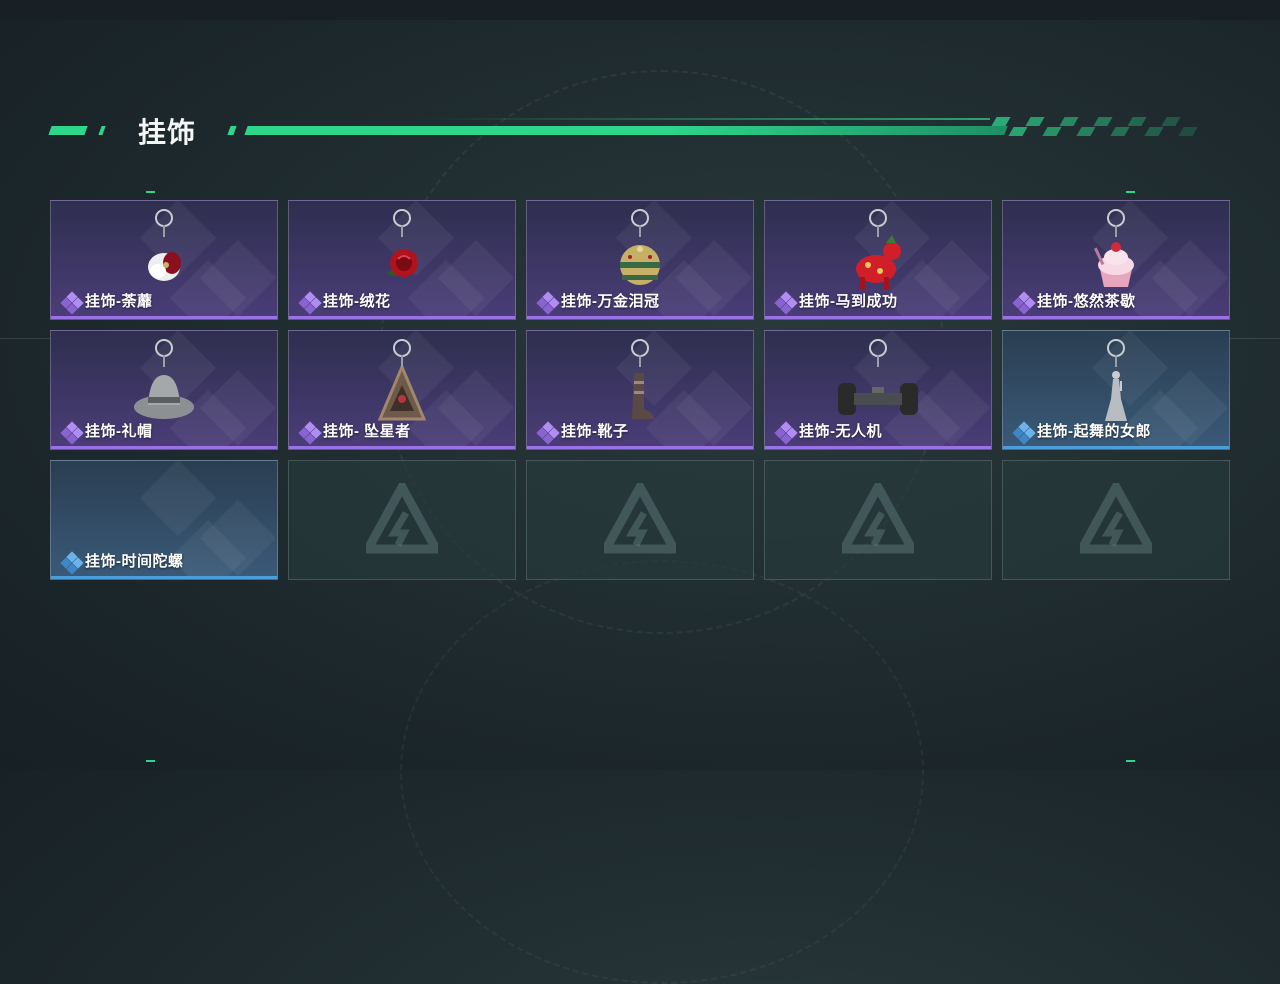 This screenshot has width=1280, height=984. Describe the element at coordinates (1094, 431) in the screenshot. I see `charm-name: 挂饰-起舞的女郎` at that location.